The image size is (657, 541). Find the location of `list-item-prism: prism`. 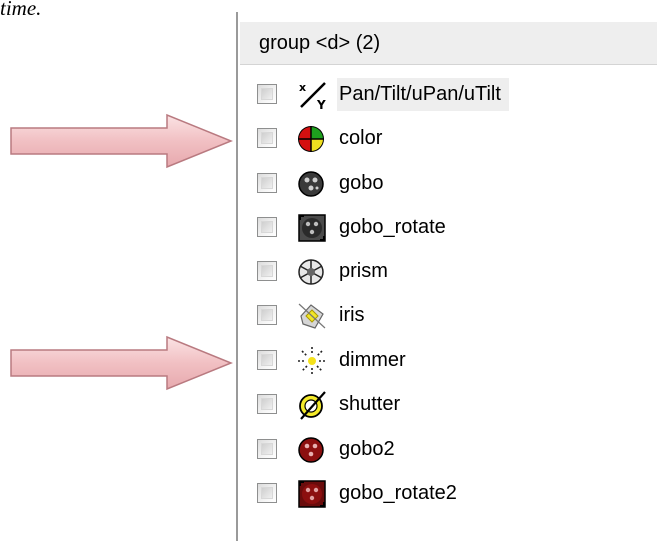

list-item-prism: prism is located at coordinates (453, 272).